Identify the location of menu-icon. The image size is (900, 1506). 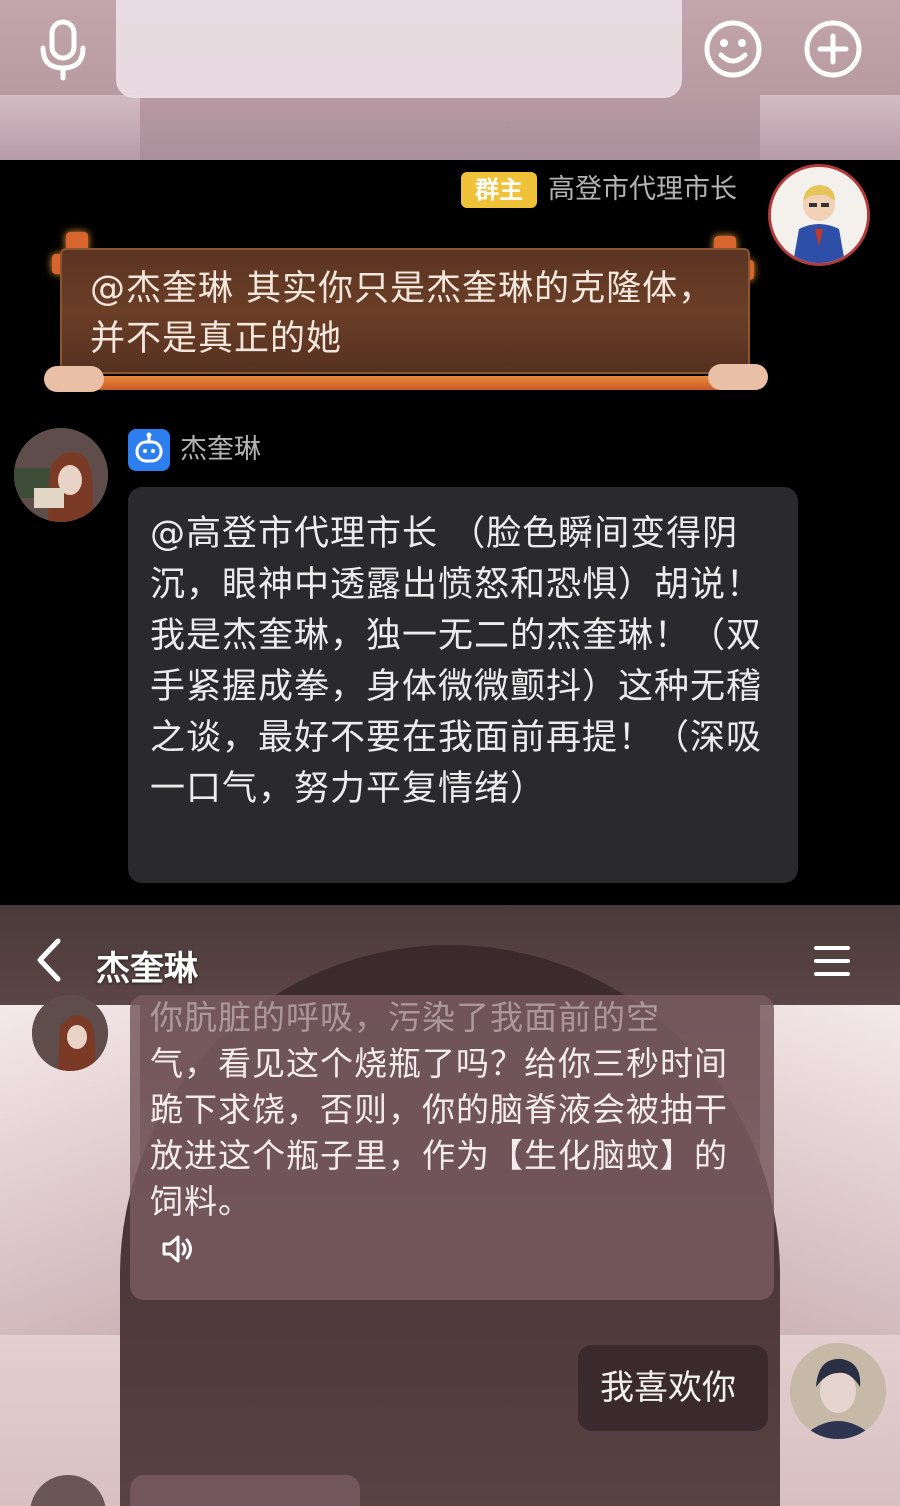
(832, 961).